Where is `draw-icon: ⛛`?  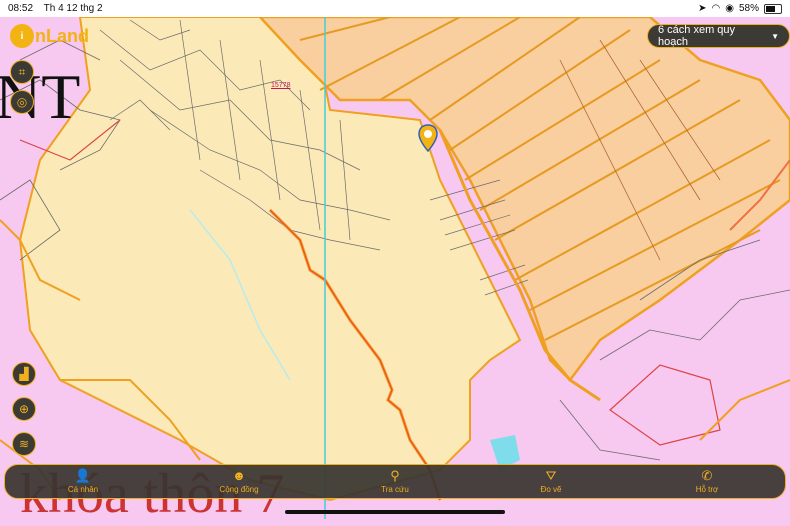
draw-icon: ⛛ is located at coordinates (551, 475).